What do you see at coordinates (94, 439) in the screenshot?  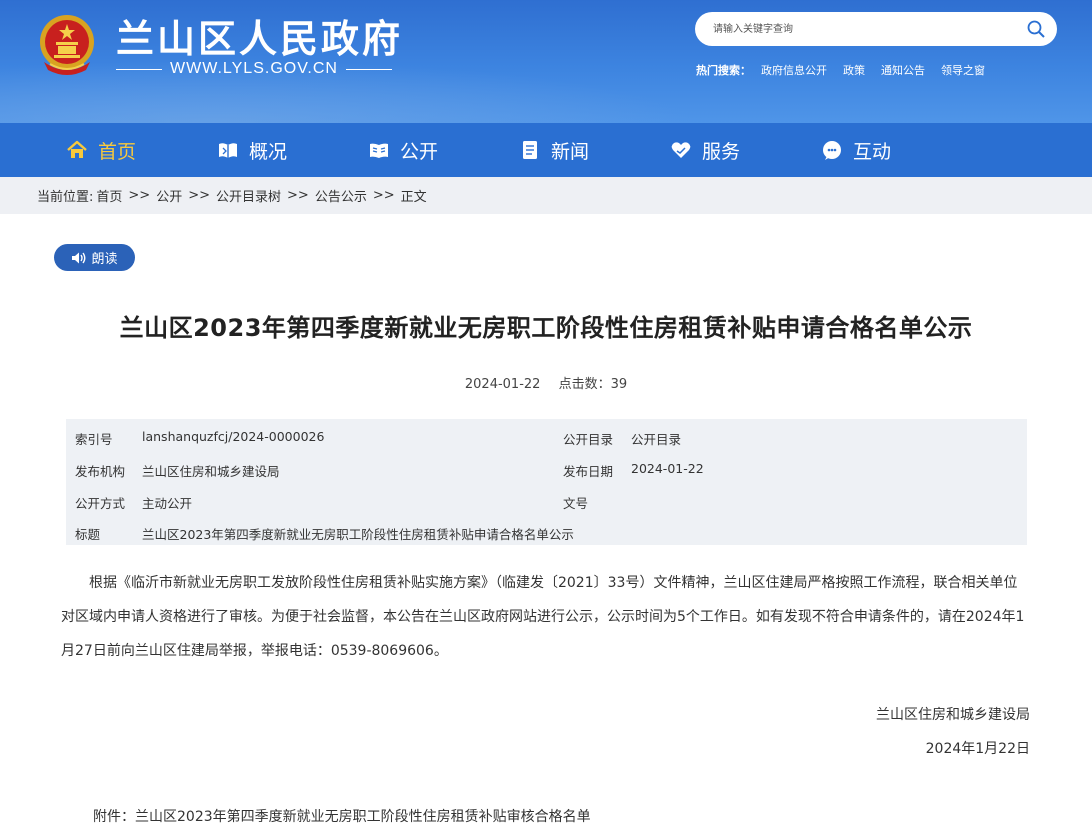 I see `info-label: 索引号` at bounding box center [94, 439].